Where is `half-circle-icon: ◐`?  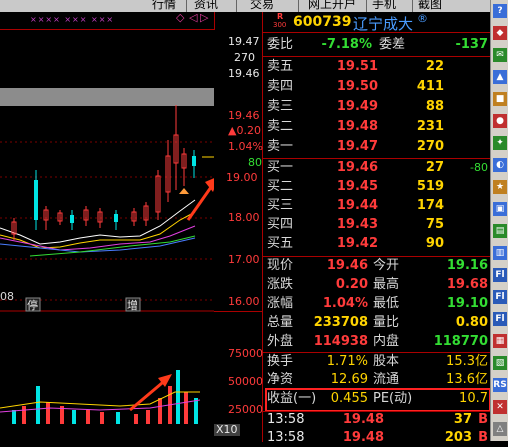
half-circle-icon: ◐ is located at coordinates (500, 165).